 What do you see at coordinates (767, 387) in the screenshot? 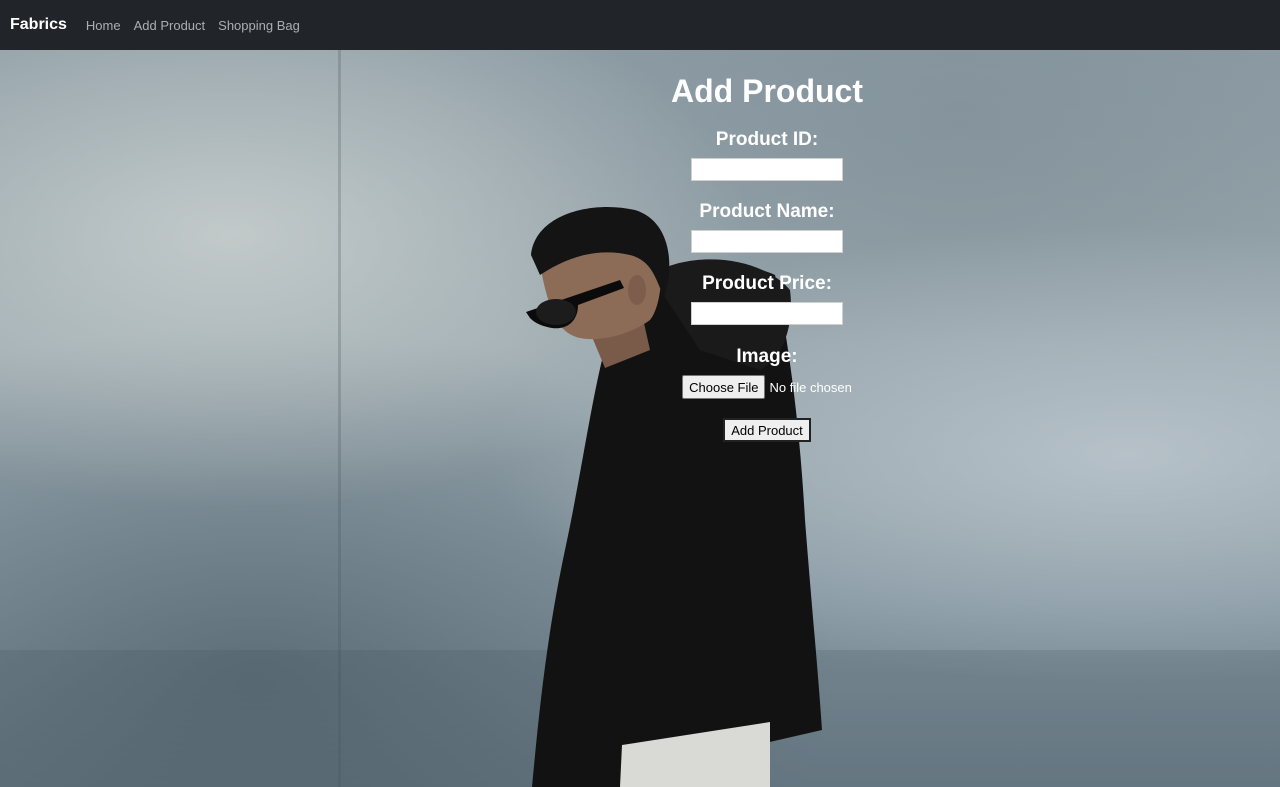
I see `file-picker: Choose File No file chosen` at bounding box center [767, 387].